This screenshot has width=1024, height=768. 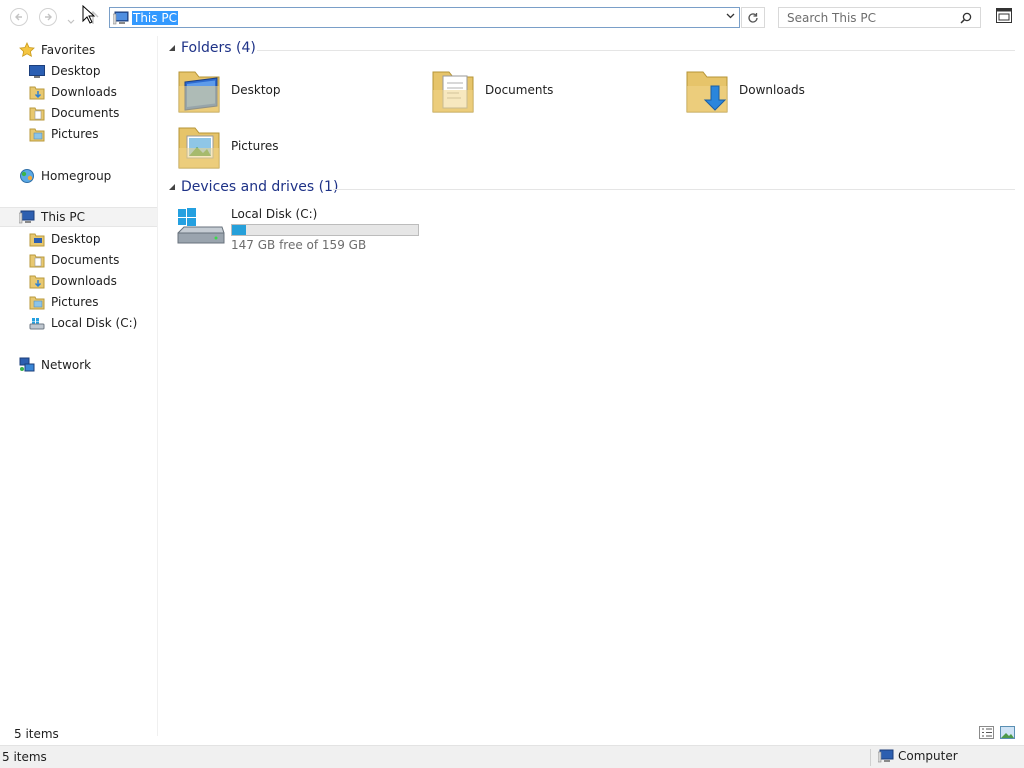 I want to click on nav-pc-local-disk: Local Disk (C:), so click(x=83, y=323).